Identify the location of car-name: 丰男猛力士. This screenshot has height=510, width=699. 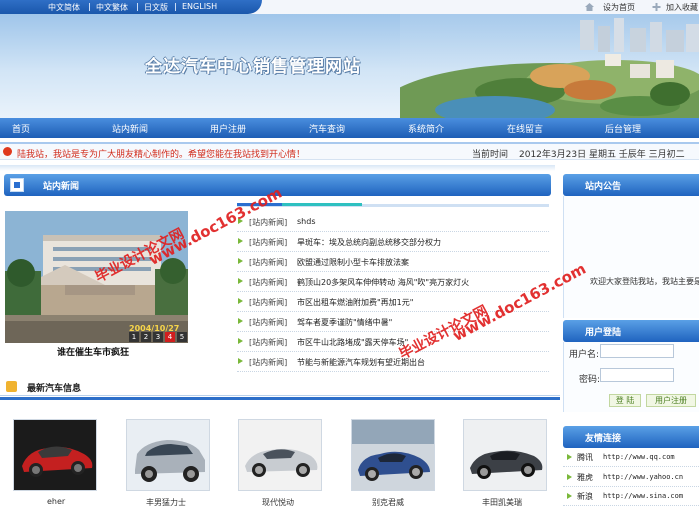
(166, 502).